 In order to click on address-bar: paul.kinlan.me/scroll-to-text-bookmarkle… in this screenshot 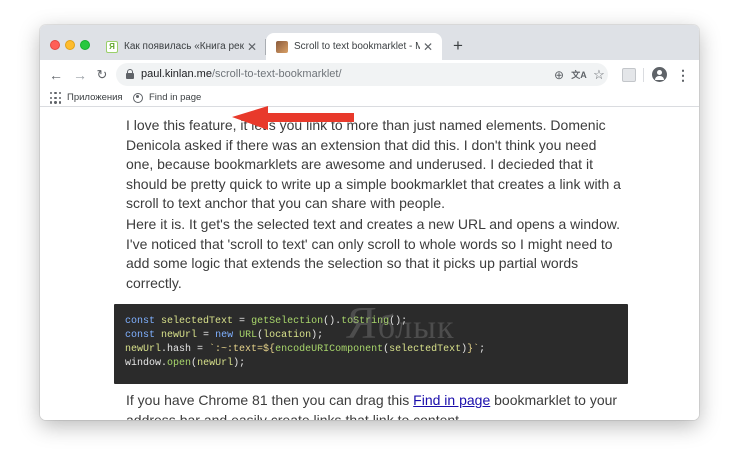, I will do `click(362, 74)`.